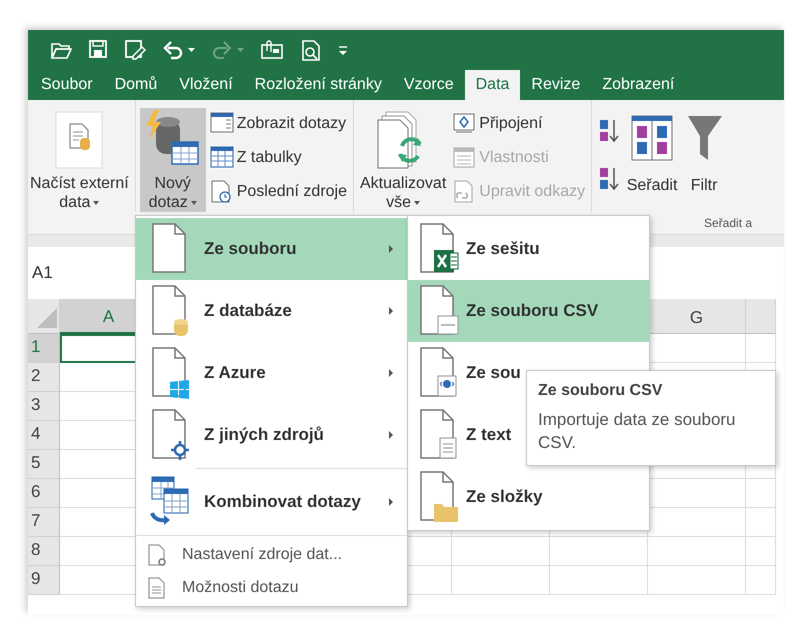  I want to click on tooltip-title: Ze souboru CSV, so click(601, 391).